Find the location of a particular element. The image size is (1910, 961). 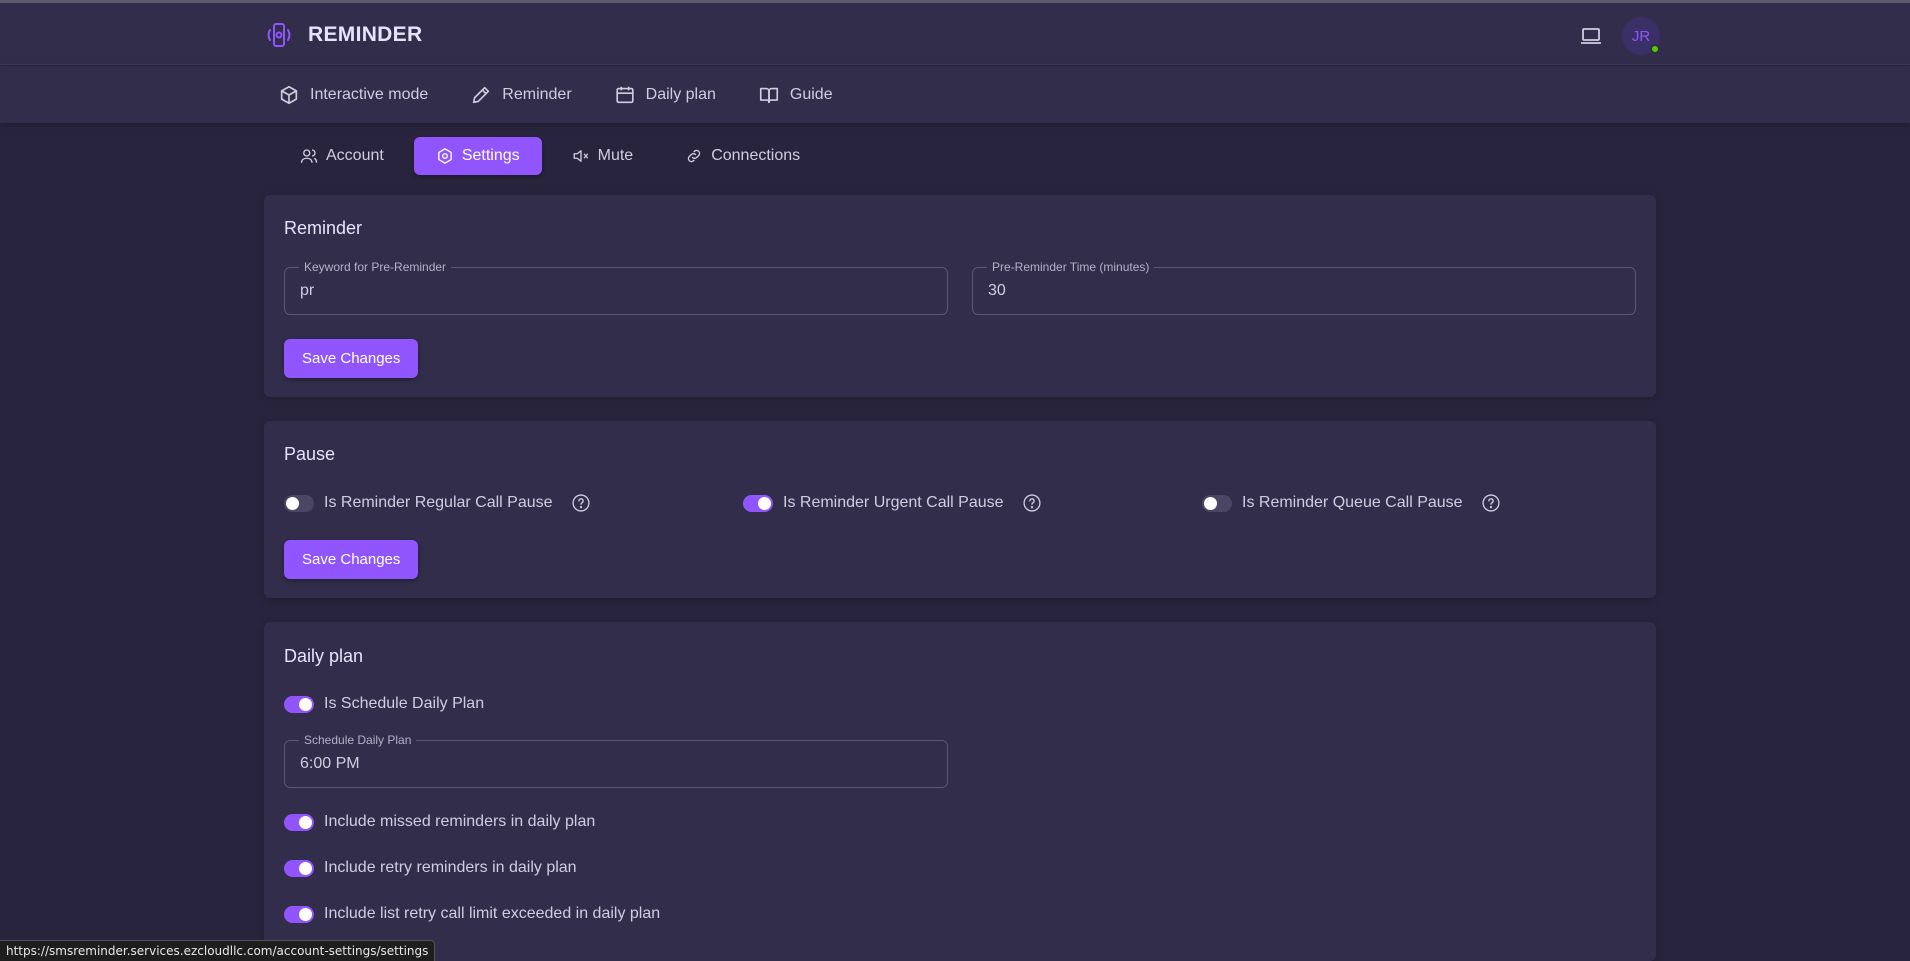

switch-label: Is Reminder Urgent Call Pause is located at coordinates (893, 502).